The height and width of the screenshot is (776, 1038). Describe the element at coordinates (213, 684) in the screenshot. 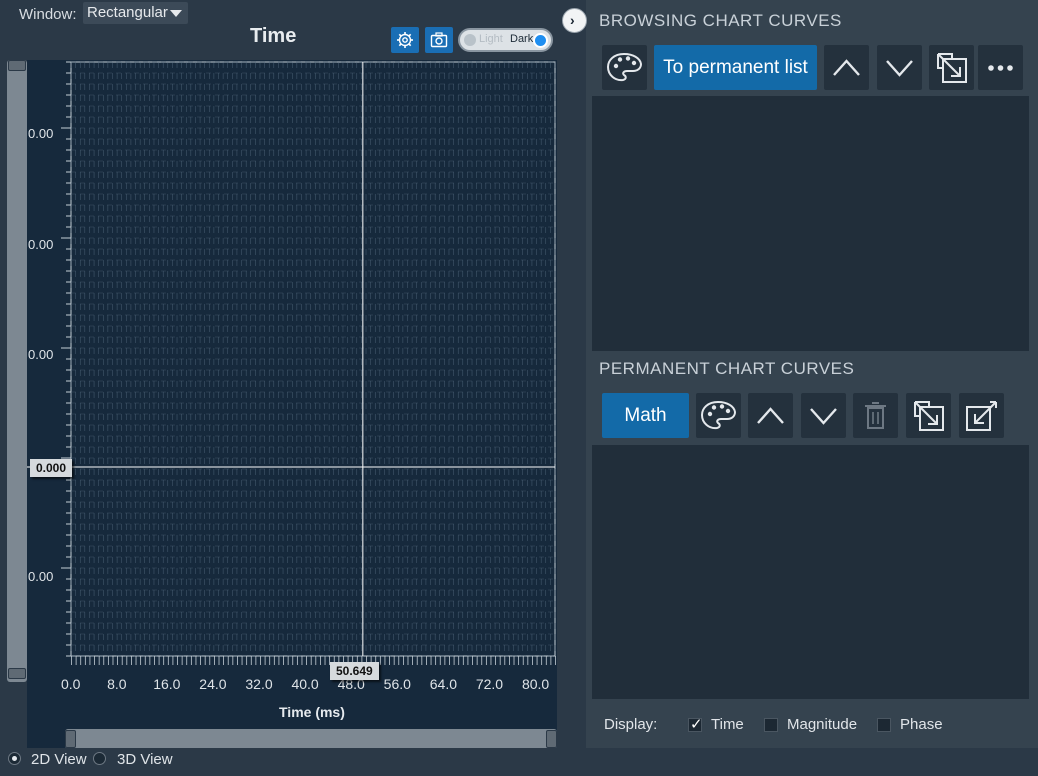

I see `x-tick-label: 24.0` at that location.